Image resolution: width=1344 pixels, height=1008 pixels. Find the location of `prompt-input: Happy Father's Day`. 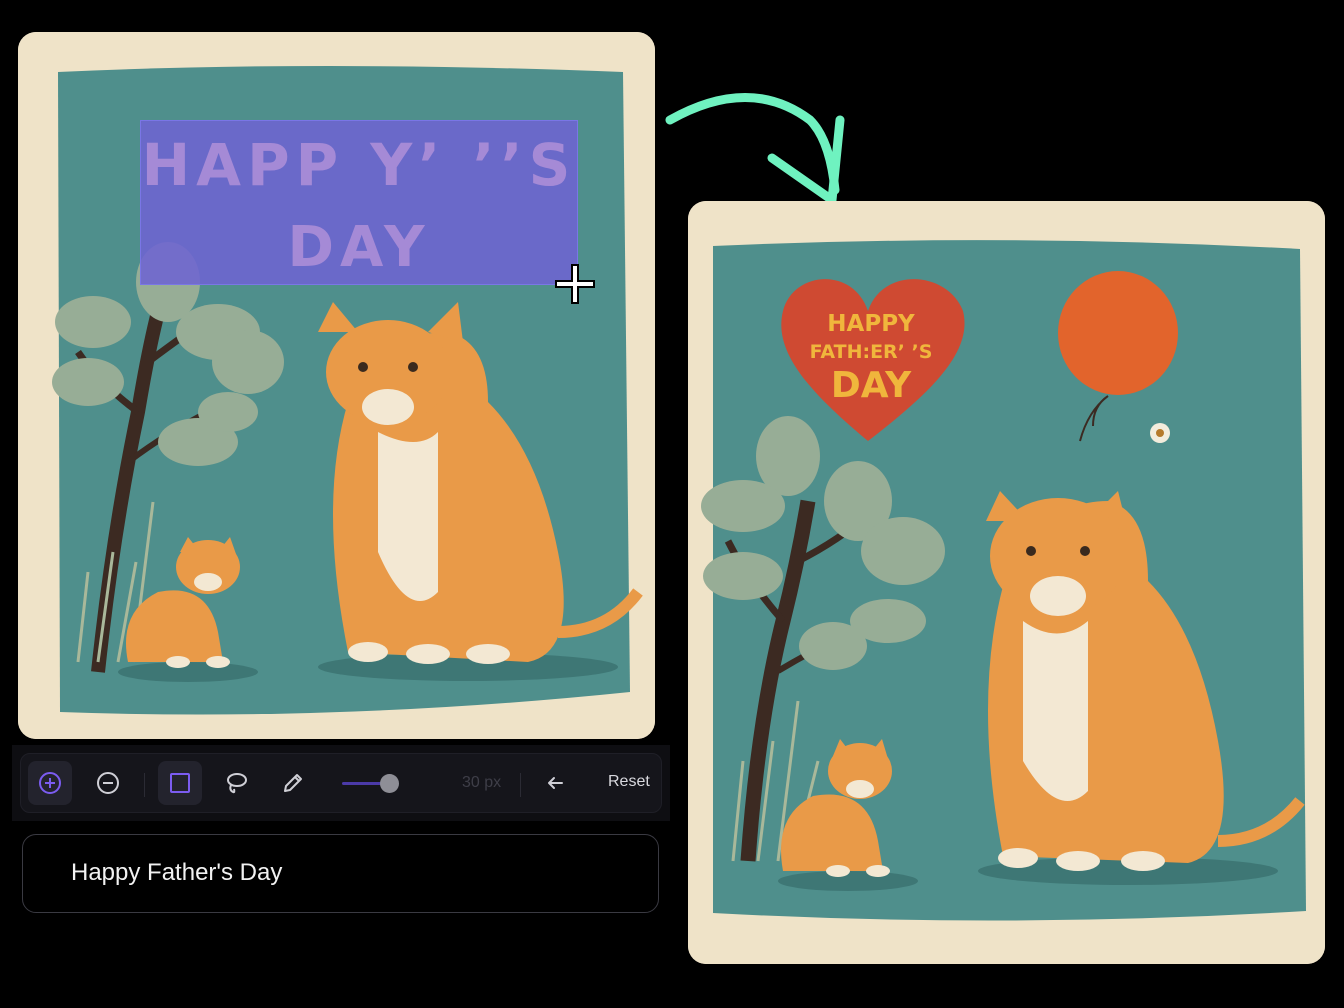

prompt-input: Happy Father's Day is located at coordinates (340, 873).